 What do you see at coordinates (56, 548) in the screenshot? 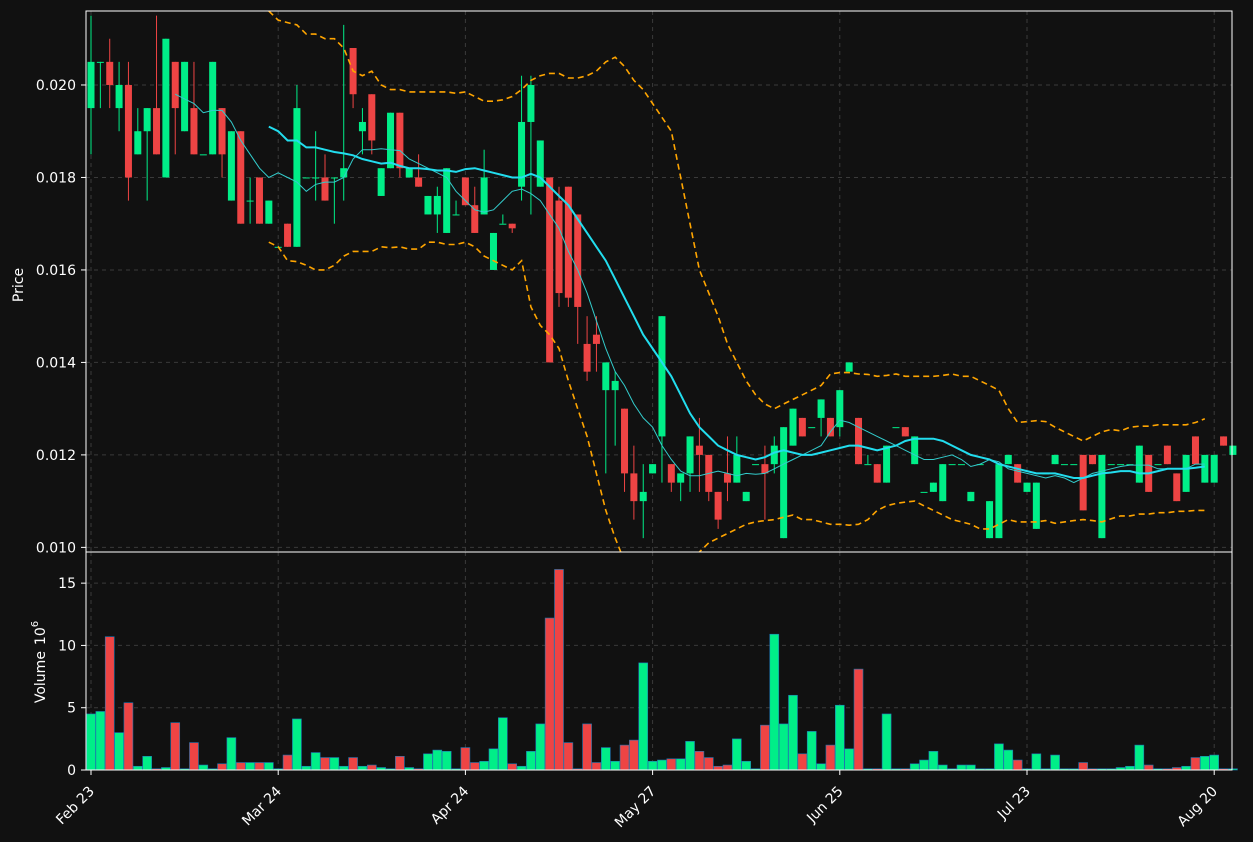
I see `price-tick-label: 0.010` at bounding box center [56, 548].